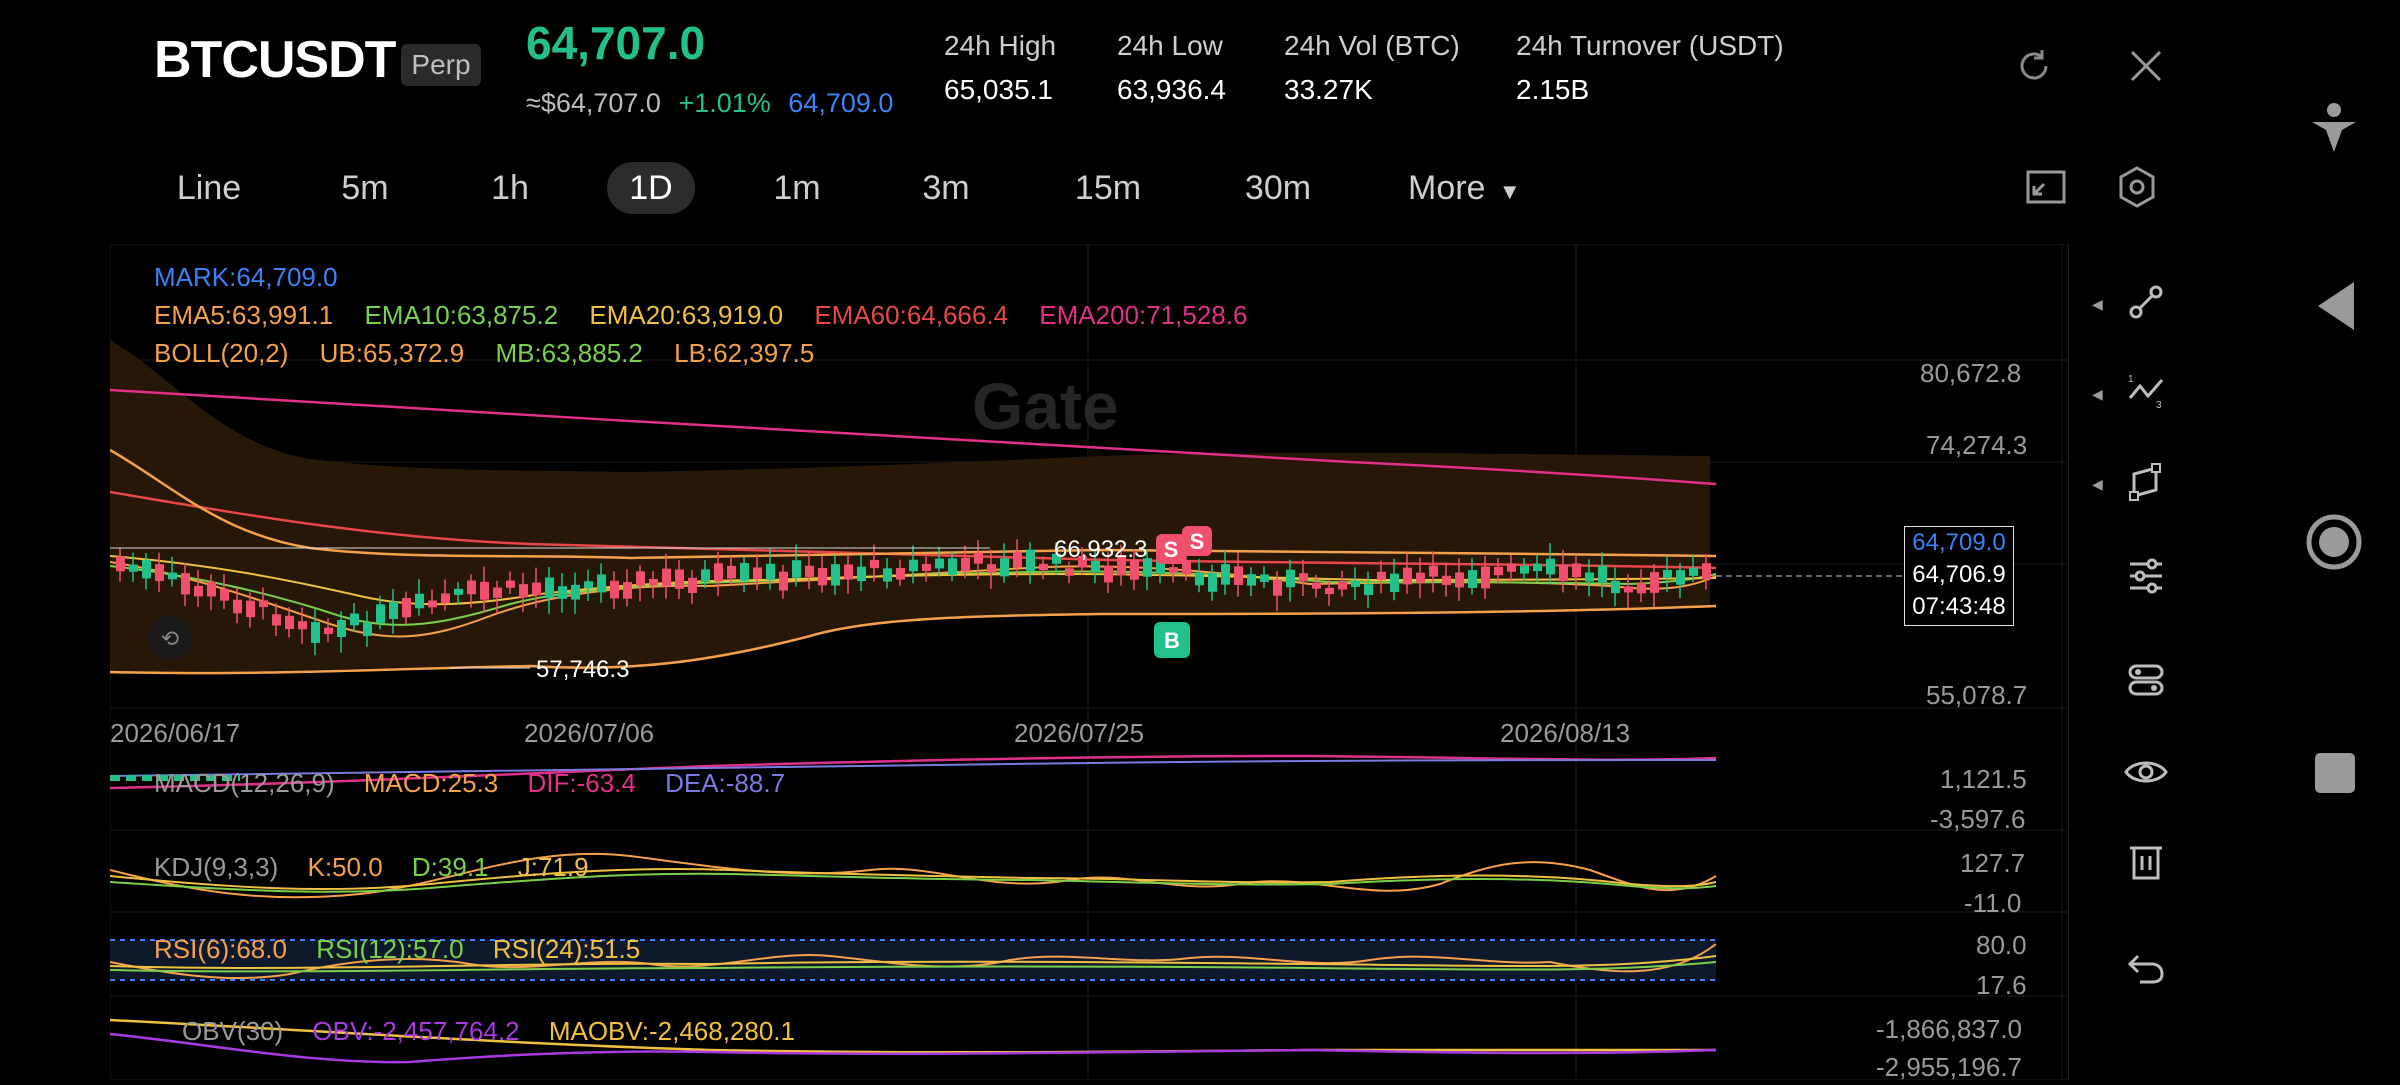 This screenshot has width=2400, height=1085. What do you see at coordinates (2335, 775) in the screenshot?
I see `recents-nav-icon` at bounding box center [2335, 775].